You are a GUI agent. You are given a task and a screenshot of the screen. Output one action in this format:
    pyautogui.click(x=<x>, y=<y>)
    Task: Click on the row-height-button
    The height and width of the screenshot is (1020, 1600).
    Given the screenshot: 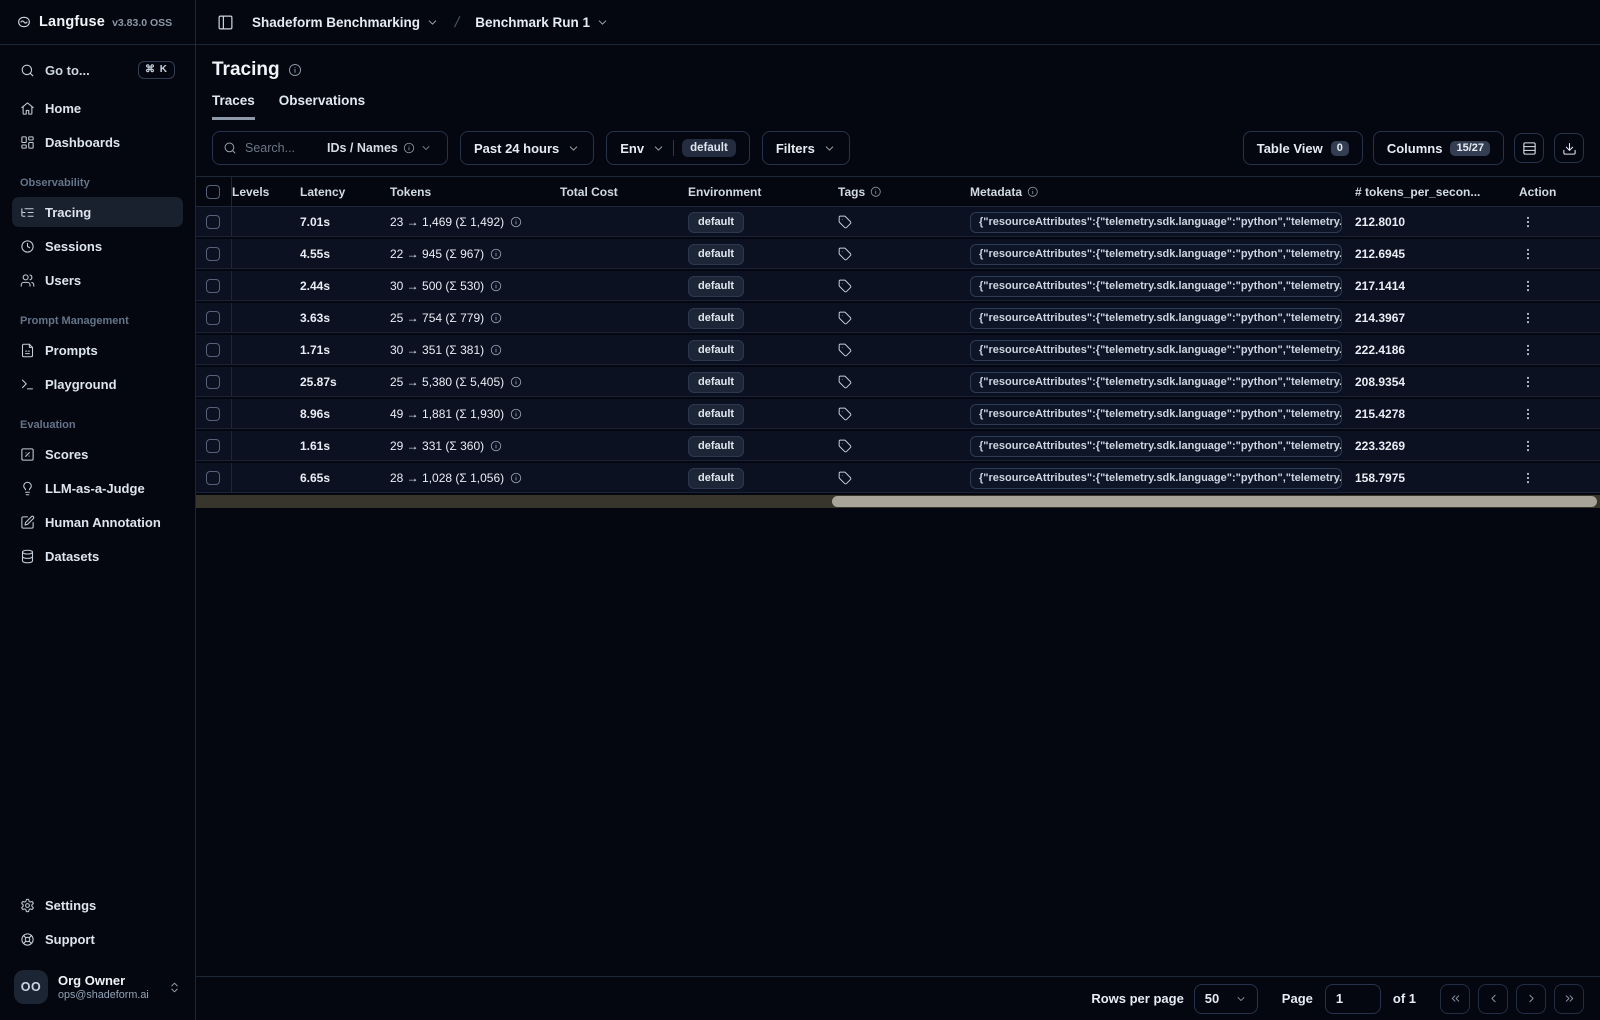 What is the action you would take?
    pyautogui.click(x=1529, y=148)
    